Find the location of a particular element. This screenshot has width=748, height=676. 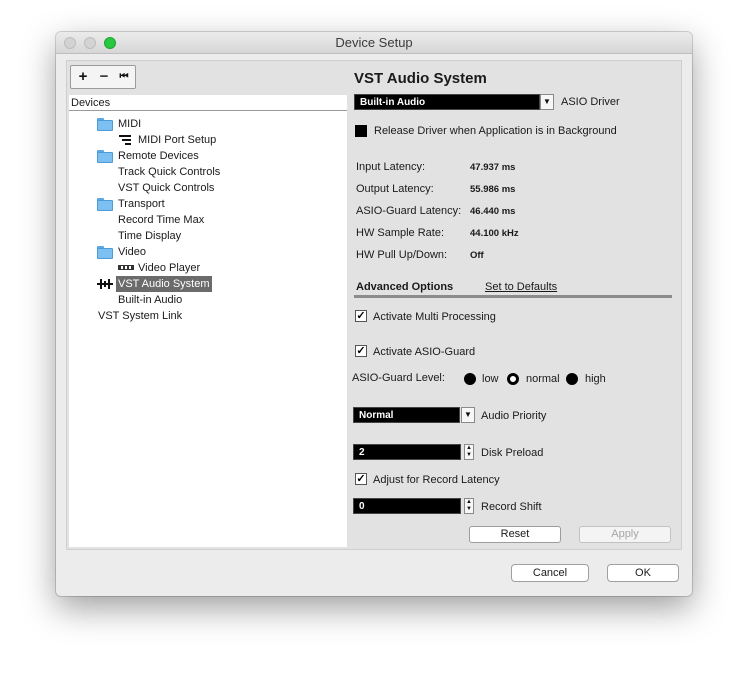

asio-guard-high-label: high is located at coordinates (595, 379).